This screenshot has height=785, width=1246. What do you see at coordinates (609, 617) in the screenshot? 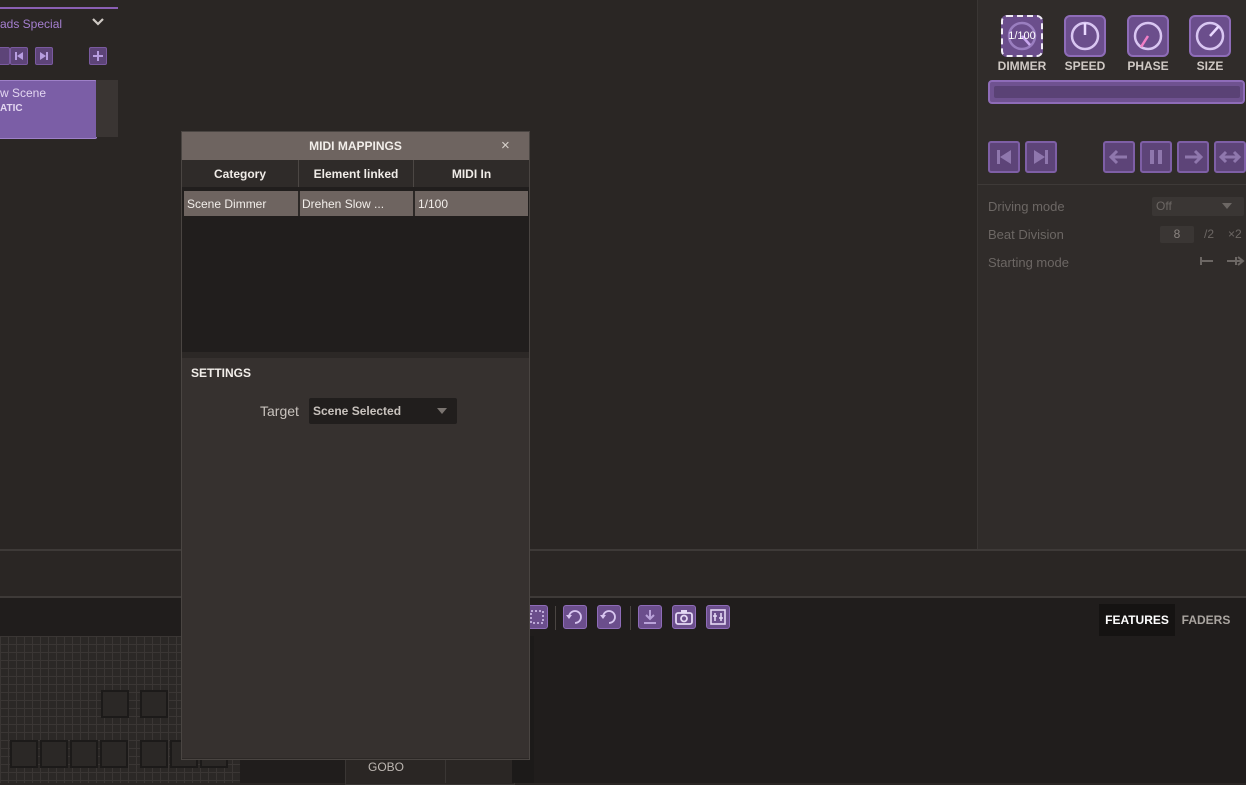
I see `undo-selection-icon` at bounding box center [609, 617].